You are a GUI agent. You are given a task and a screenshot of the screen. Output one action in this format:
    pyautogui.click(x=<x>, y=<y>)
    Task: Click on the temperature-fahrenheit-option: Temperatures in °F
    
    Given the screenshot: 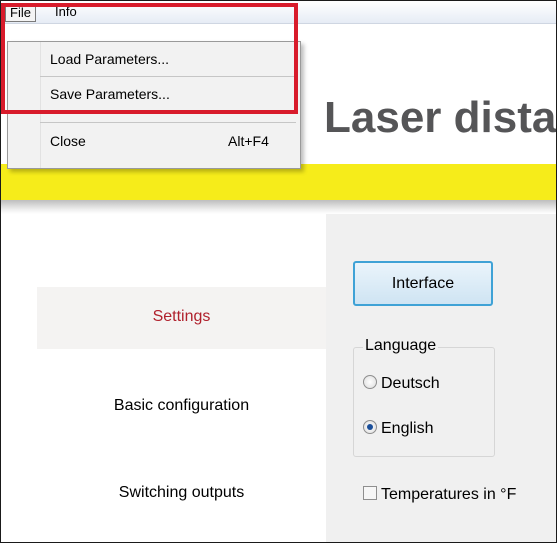 What is the action you would take?
    pyautogui.click(x=439, y=495)
    